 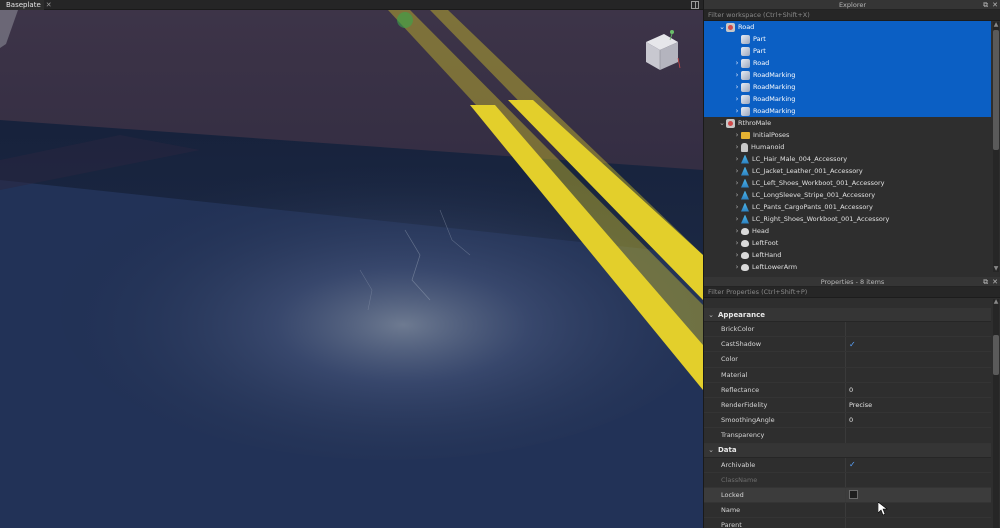 What do you see at coordinates (847, 255) in the screenshot?
I see `explorer-item: › LeftHand` at bounding box center [847, 255].